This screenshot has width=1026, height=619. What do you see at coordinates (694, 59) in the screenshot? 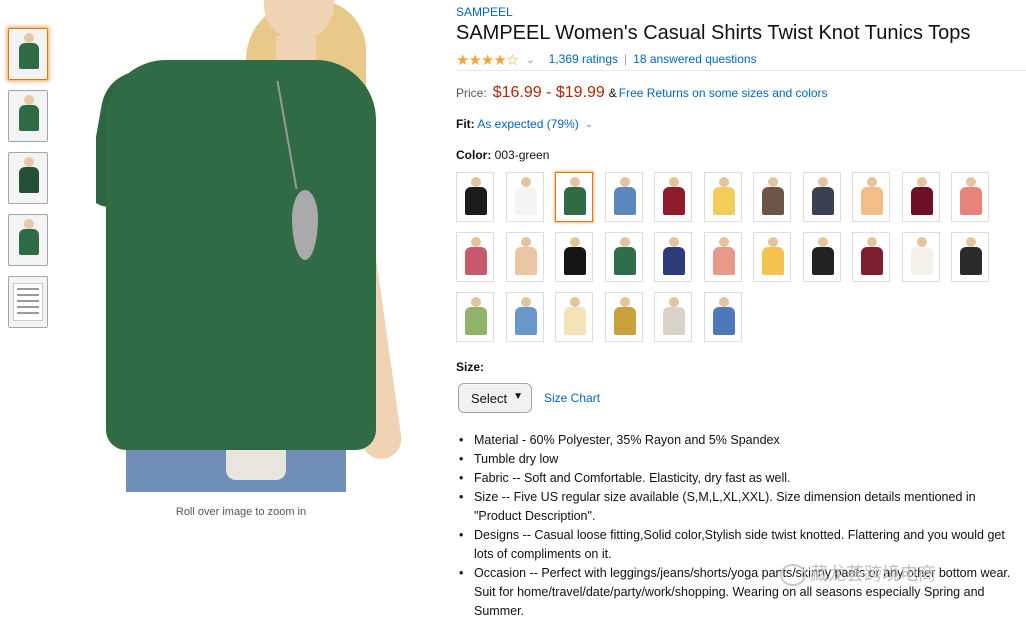
I see `answered-questions-link: 18 answered questions` at bounding box center [694, 59].